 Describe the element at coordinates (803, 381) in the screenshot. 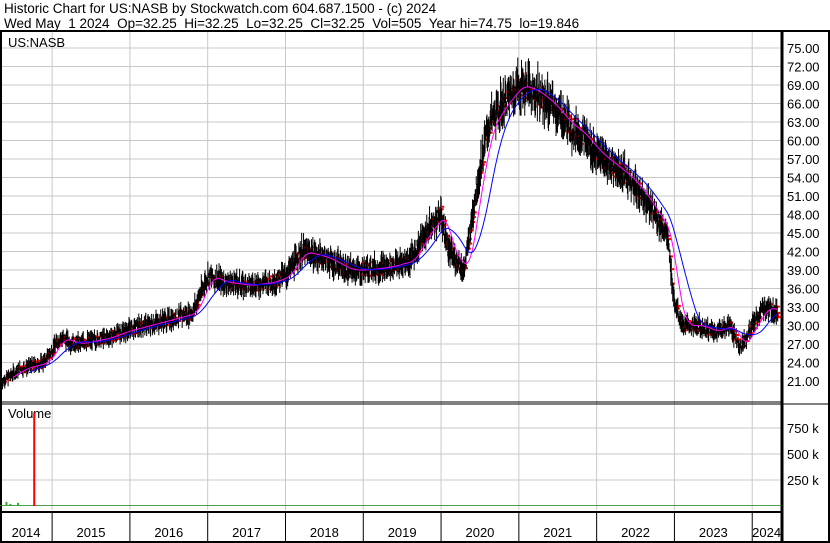

I see `price-tick-label: 21.00` at that location.